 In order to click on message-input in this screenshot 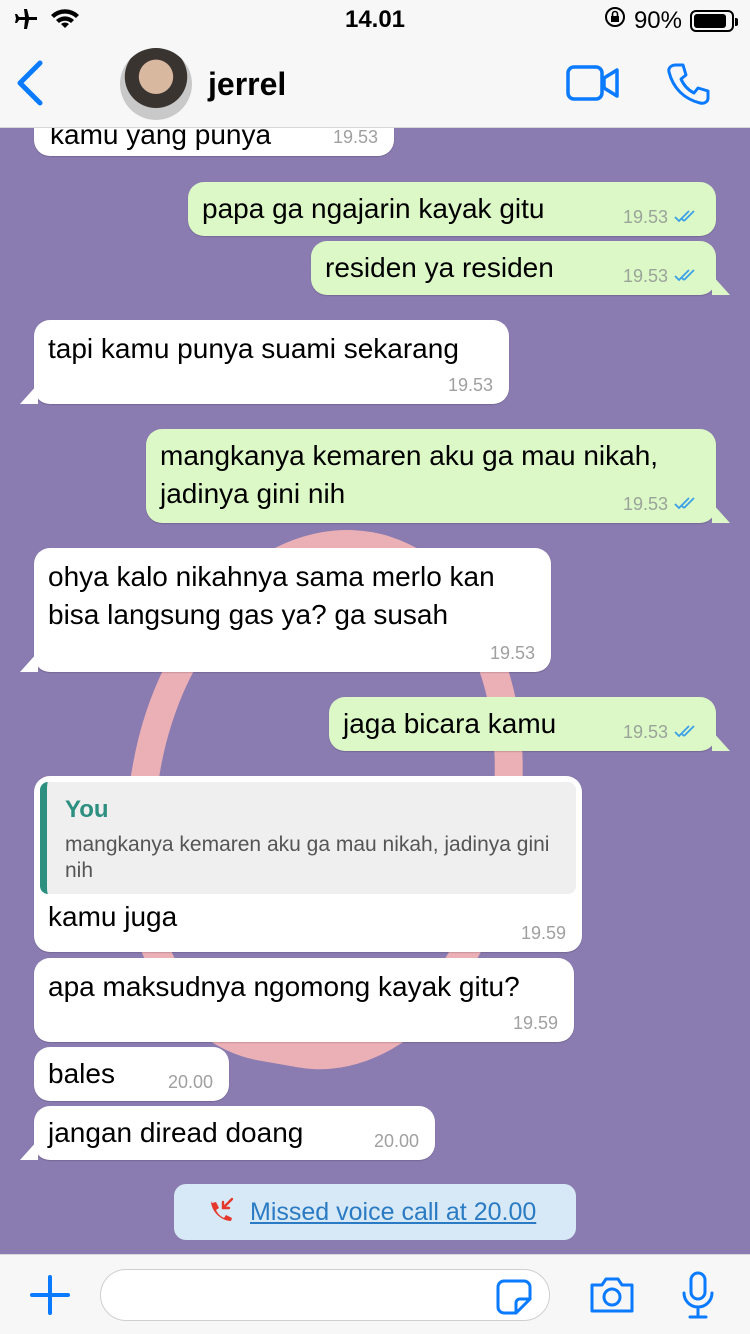, I will do `click(325, 1295)`.